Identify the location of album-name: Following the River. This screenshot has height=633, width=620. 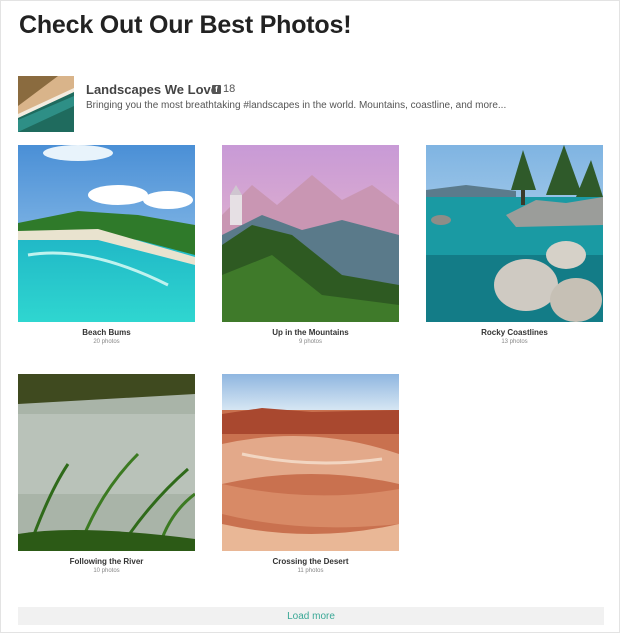
(106, 561).